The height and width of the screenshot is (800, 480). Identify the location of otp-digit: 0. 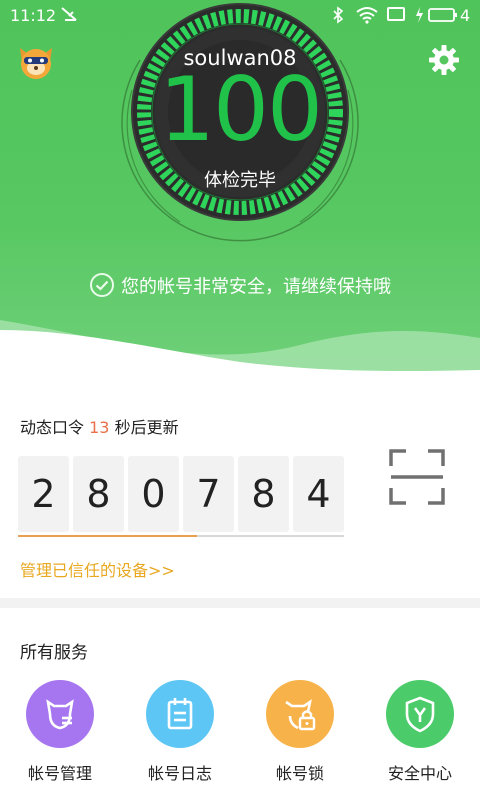
(153, 494).